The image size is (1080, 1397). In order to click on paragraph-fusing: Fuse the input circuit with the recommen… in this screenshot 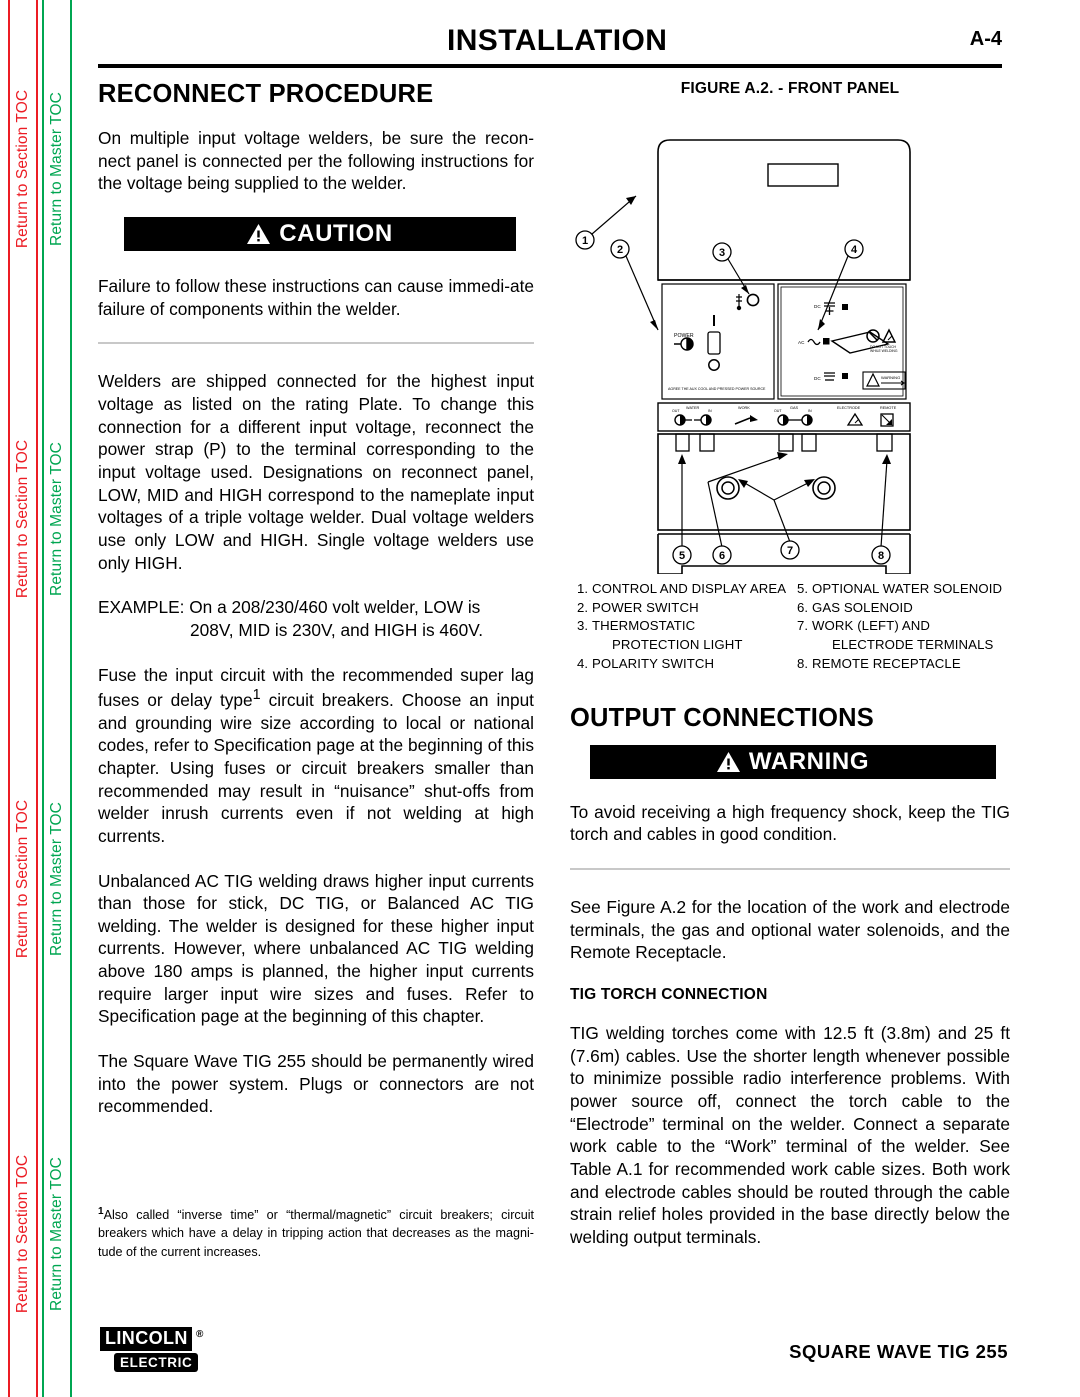, I will do `click(316, 756)`.